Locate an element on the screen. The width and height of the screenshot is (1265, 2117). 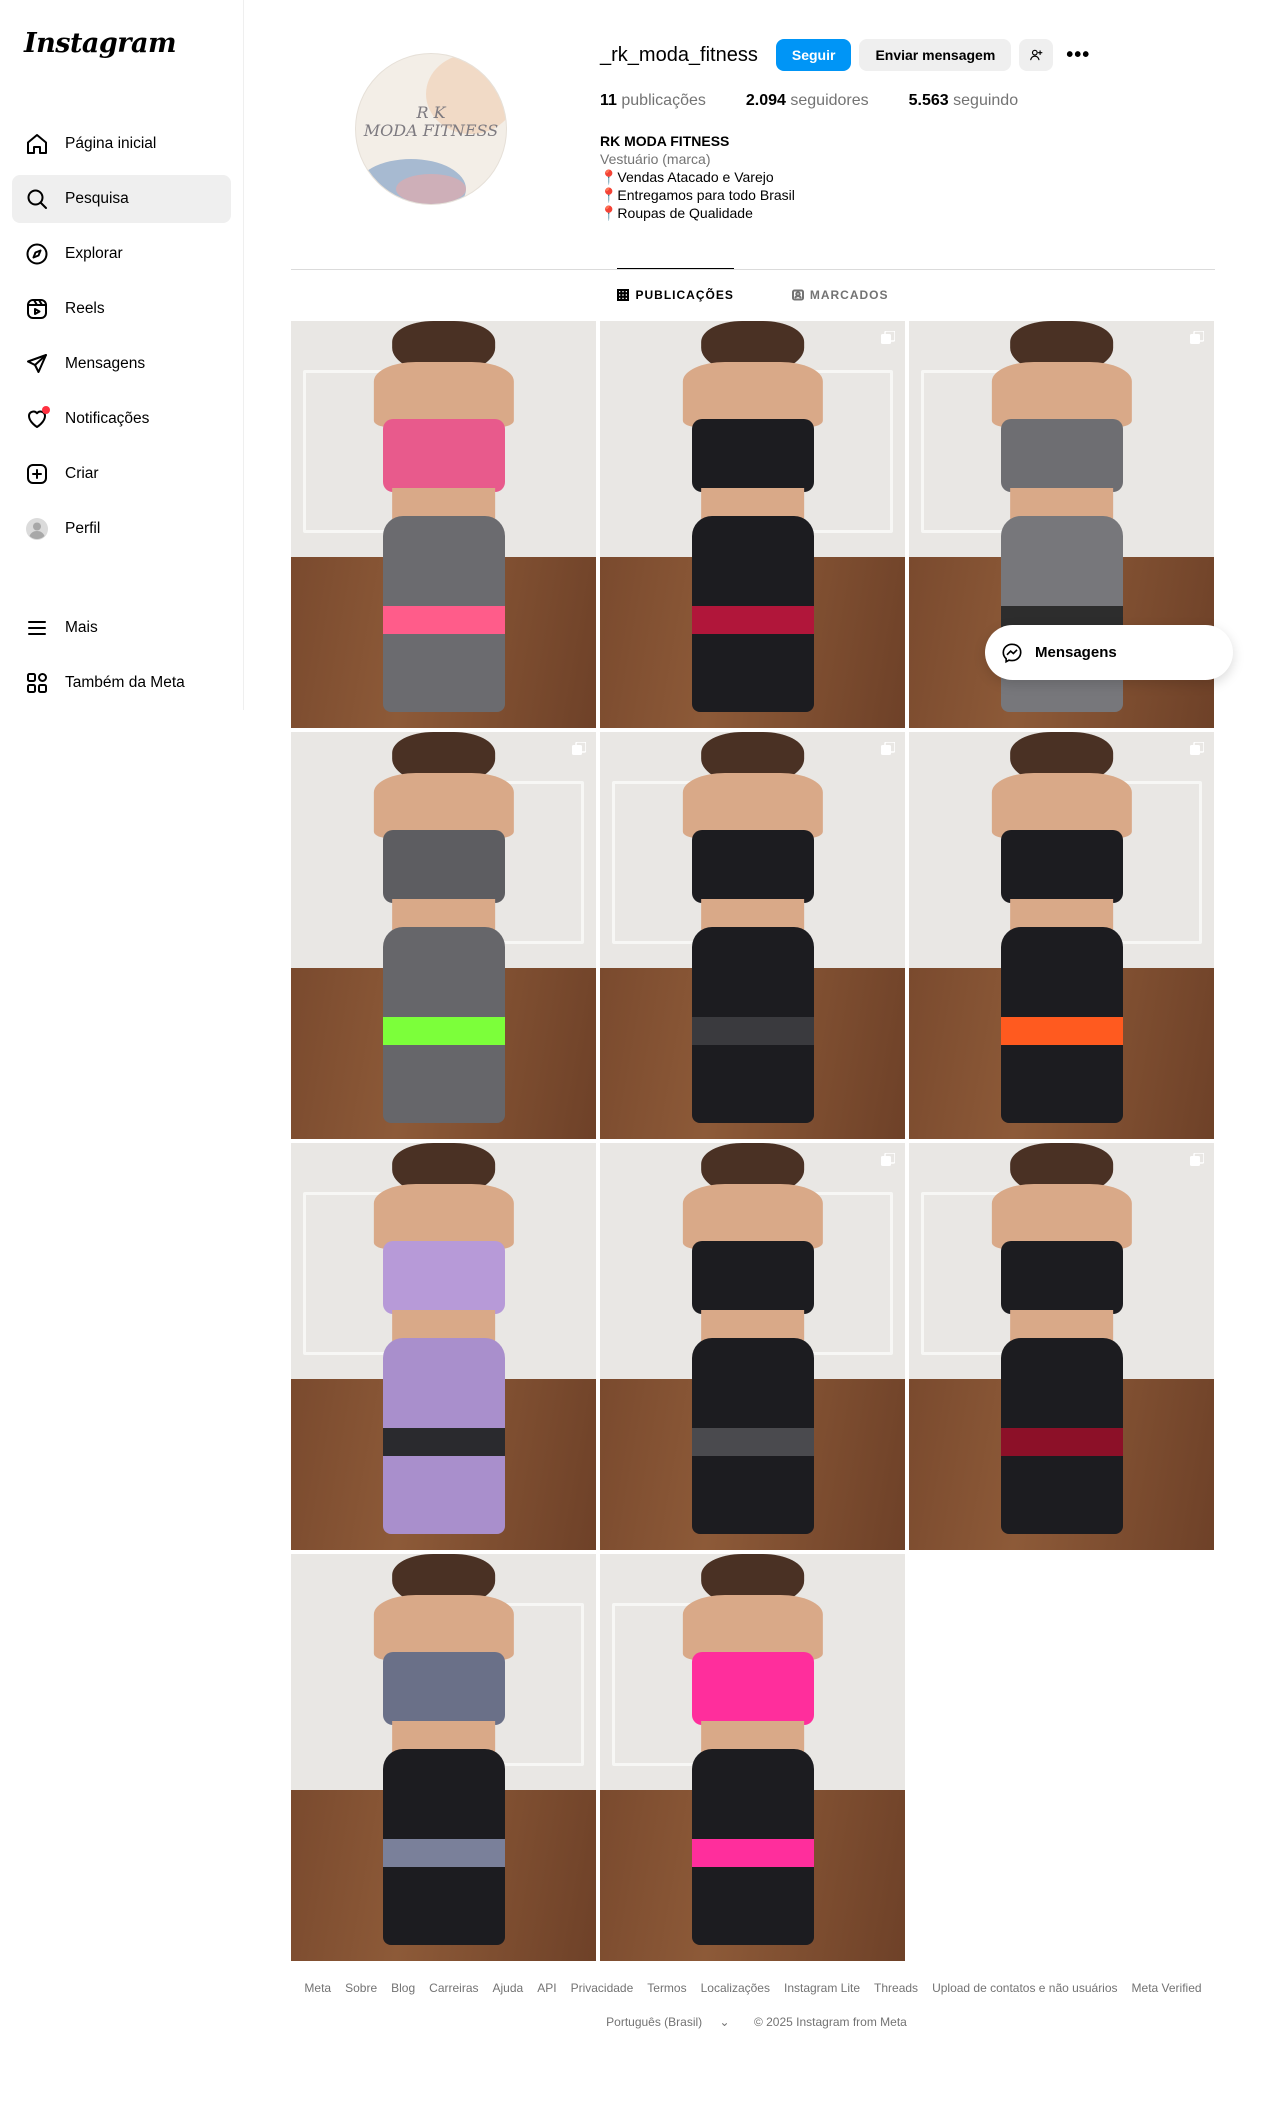
search-icon is located at coordinates (37, 199).